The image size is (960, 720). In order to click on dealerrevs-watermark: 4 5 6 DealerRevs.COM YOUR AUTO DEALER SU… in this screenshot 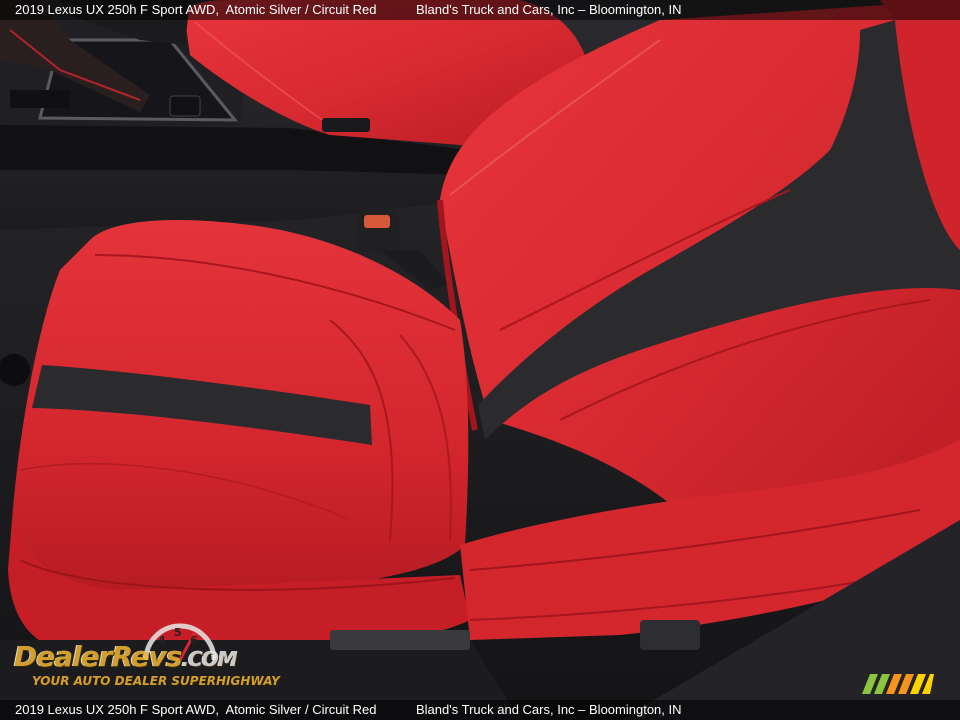, I will do `click(145, 658)`.